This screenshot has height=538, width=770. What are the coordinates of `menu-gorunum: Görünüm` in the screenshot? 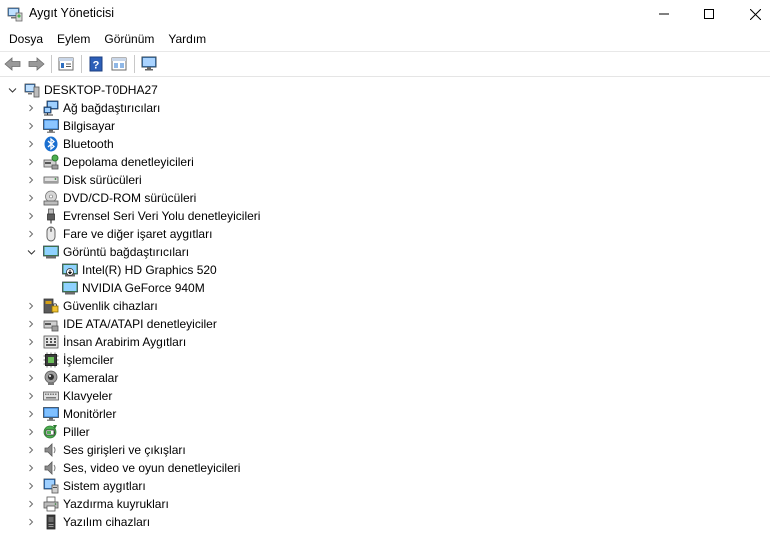 It's located at (129, 39).